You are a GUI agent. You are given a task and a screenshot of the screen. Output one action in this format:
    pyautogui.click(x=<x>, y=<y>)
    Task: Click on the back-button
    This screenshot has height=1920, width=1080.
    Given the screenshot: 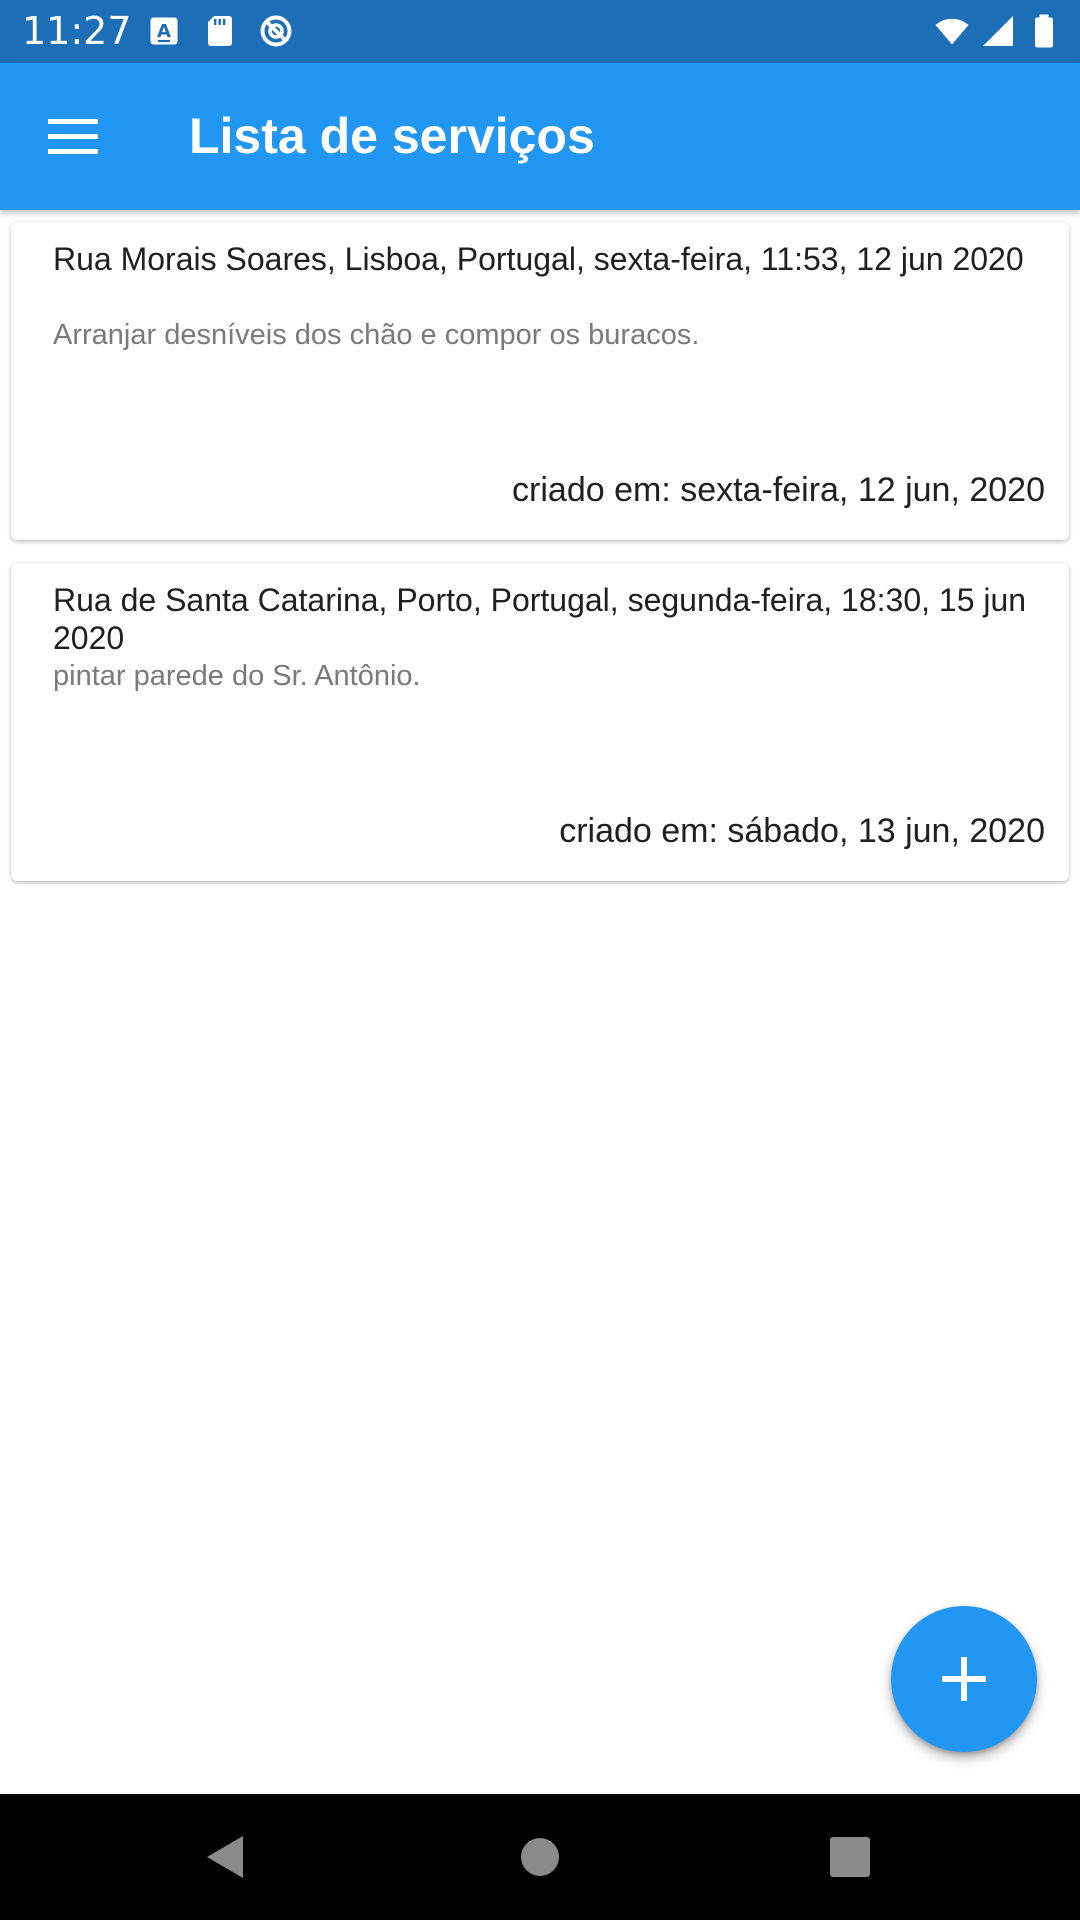 What is the action you would take?
    pyautogui.click(x=225, y=1857)
    